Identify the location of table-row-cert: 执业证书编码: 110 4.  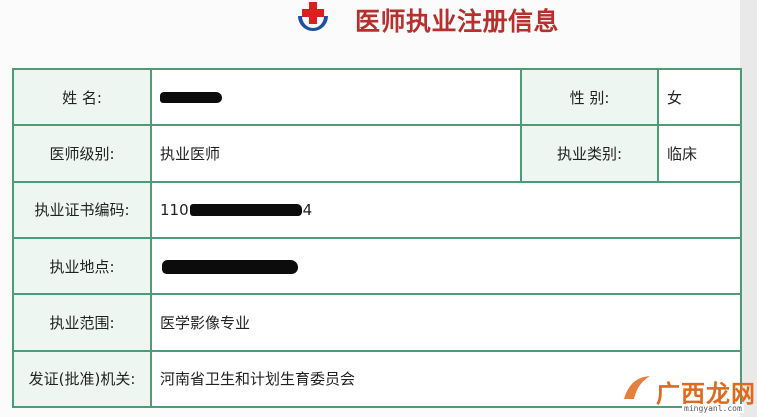
(377, 209).